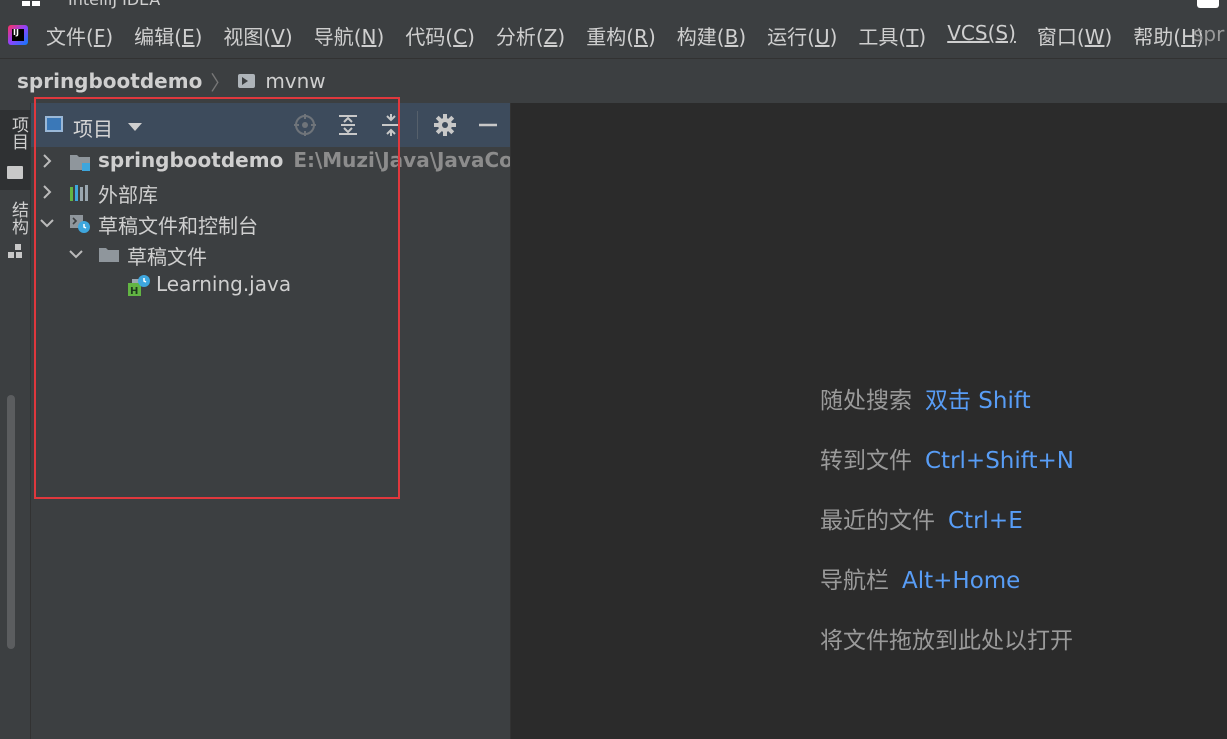 This screenshot has width=1227, height=739. I want to click on menu-item-label: 构建(, so click(700, 36).